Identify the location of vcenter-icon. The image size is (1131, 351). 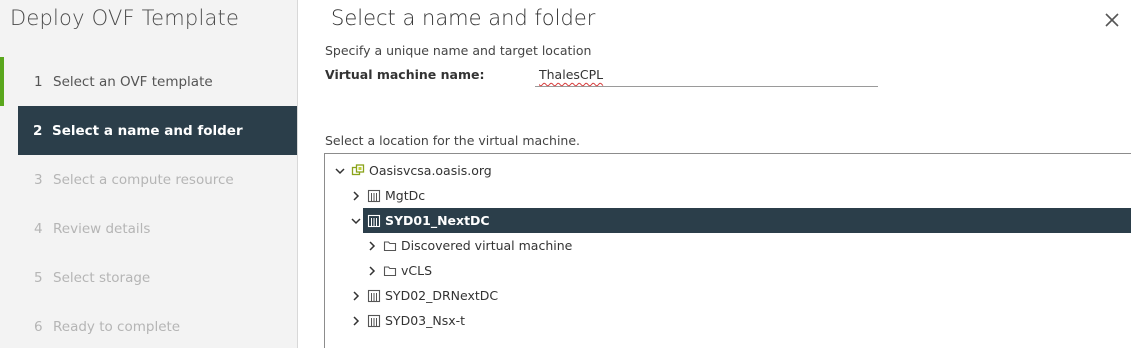
(358, 169).